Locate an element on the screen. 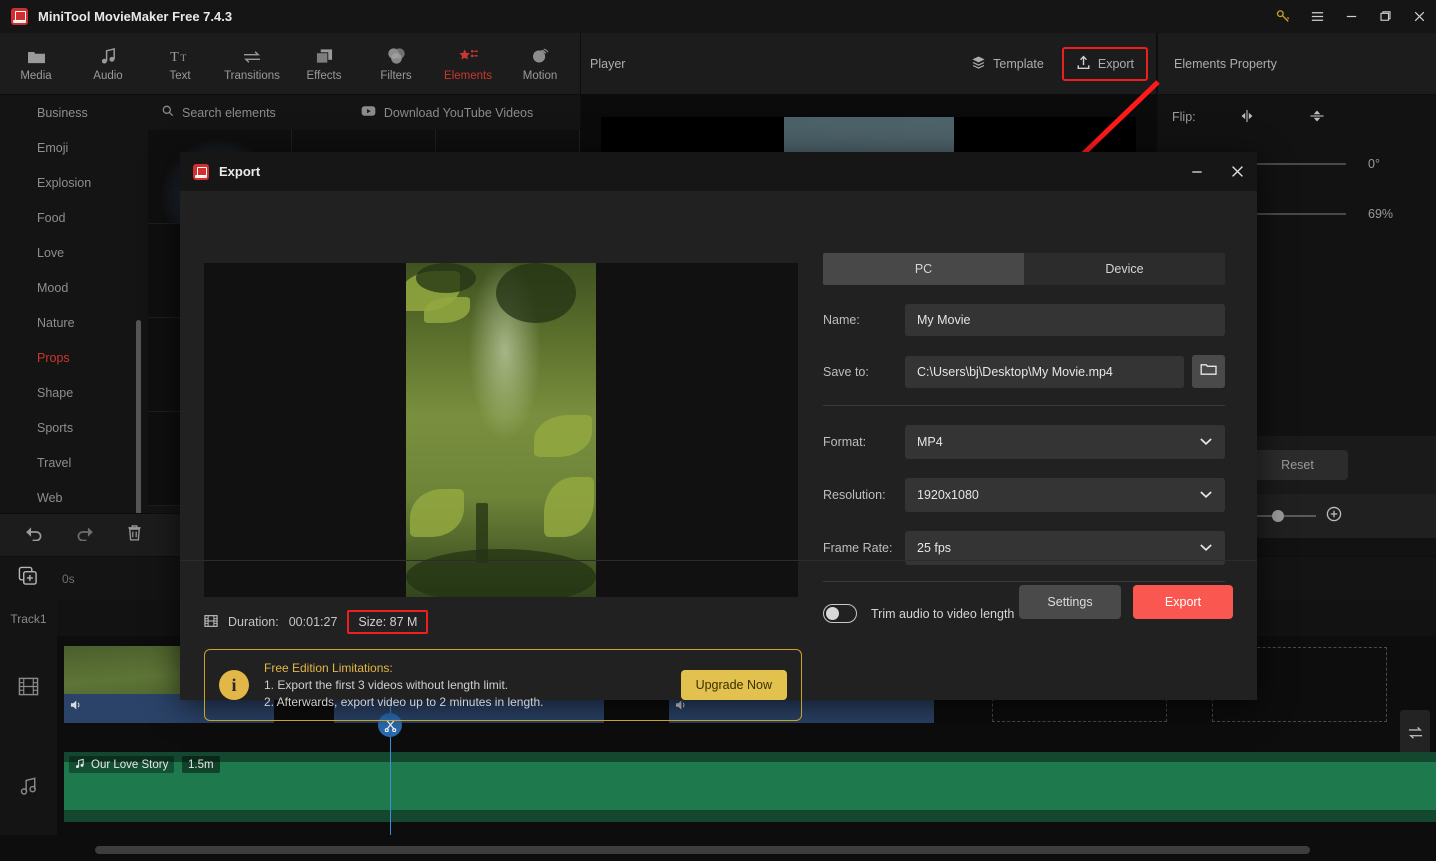  export-upload-icon is located at coordinates (1083, 64).